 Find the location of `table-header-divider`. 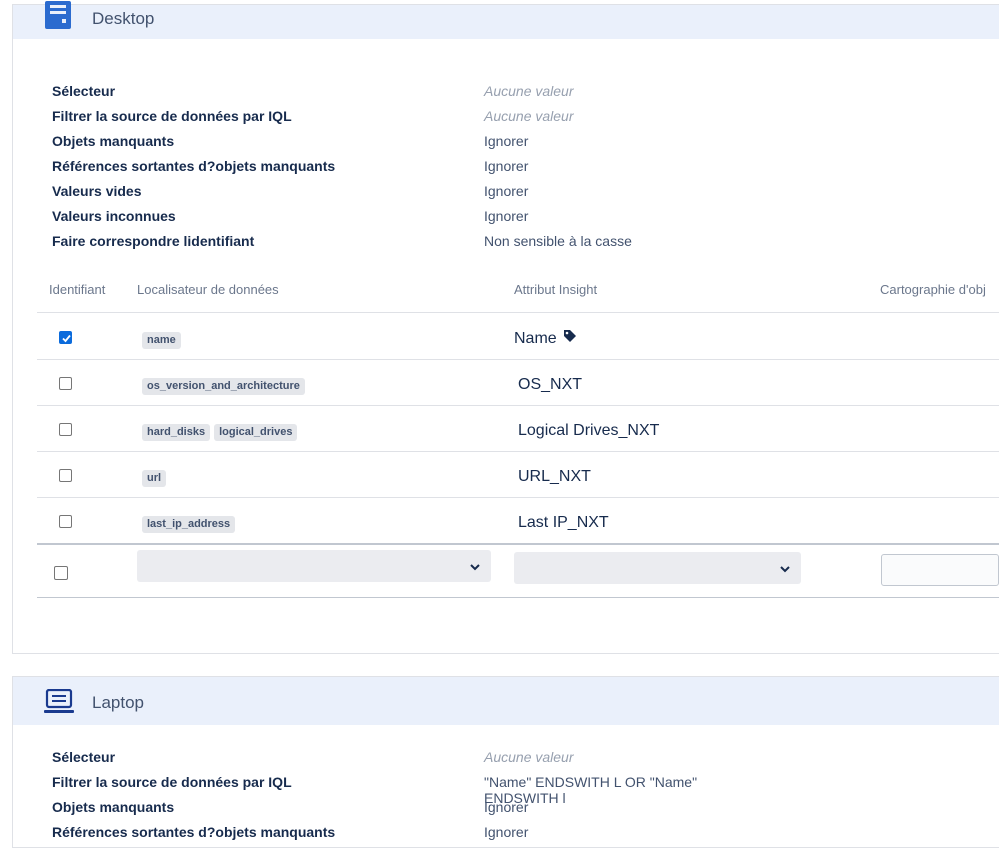

table-header-divider is located at coordinates (518, 312).